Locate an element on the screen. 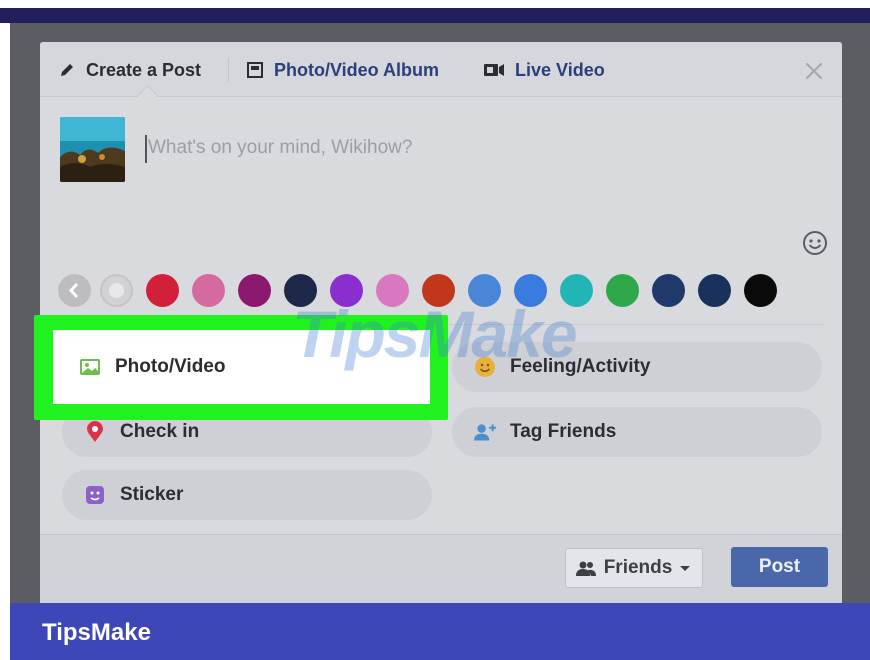 This screenshot has height=660, width=870. swatch-none-dot is located at coordinates (116, 290).